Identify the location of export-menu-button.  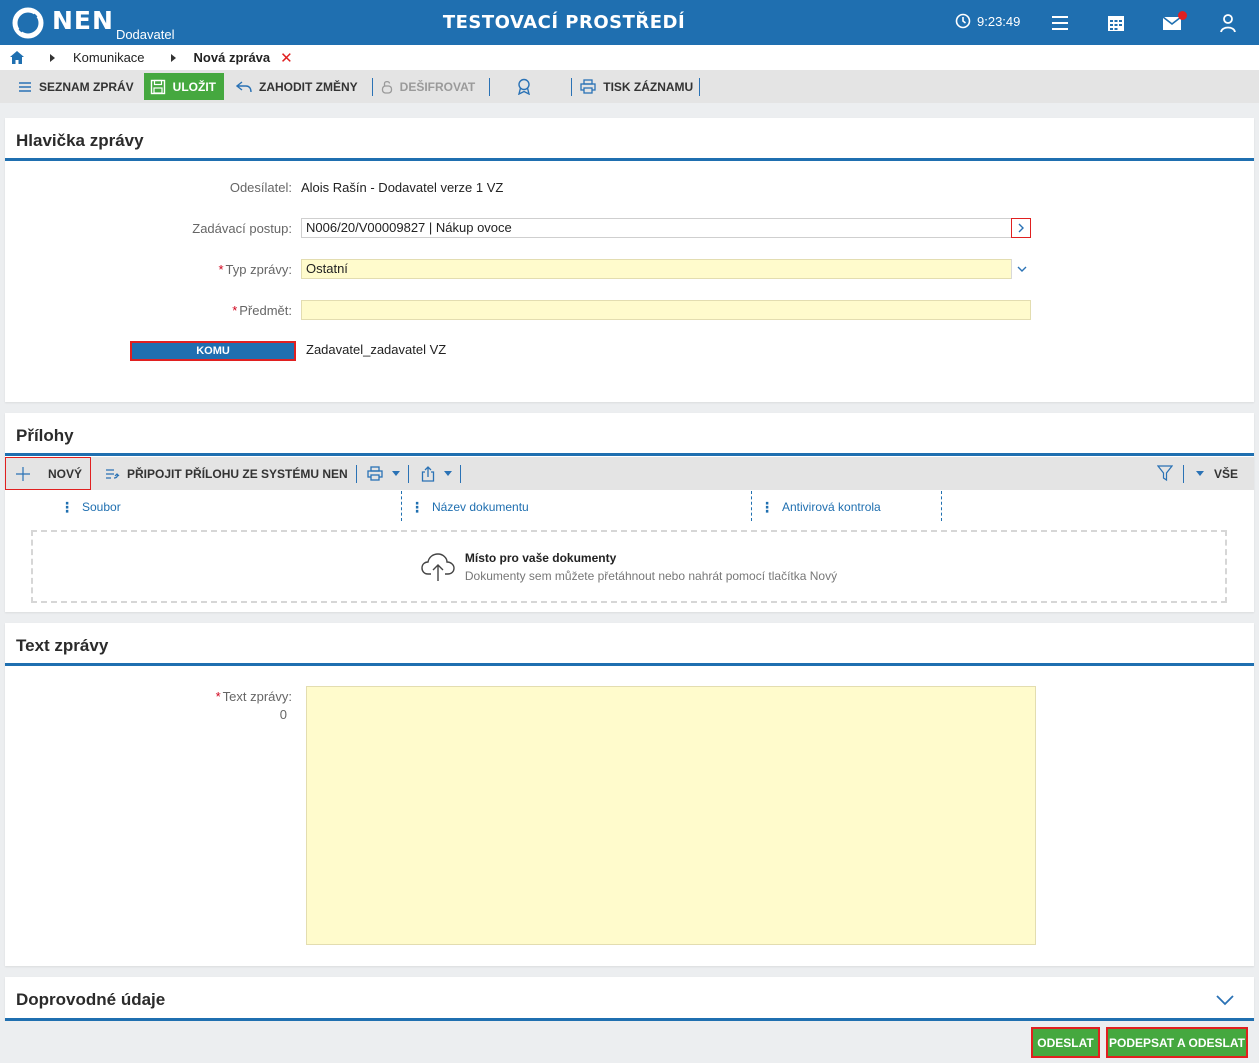
(436, 473).